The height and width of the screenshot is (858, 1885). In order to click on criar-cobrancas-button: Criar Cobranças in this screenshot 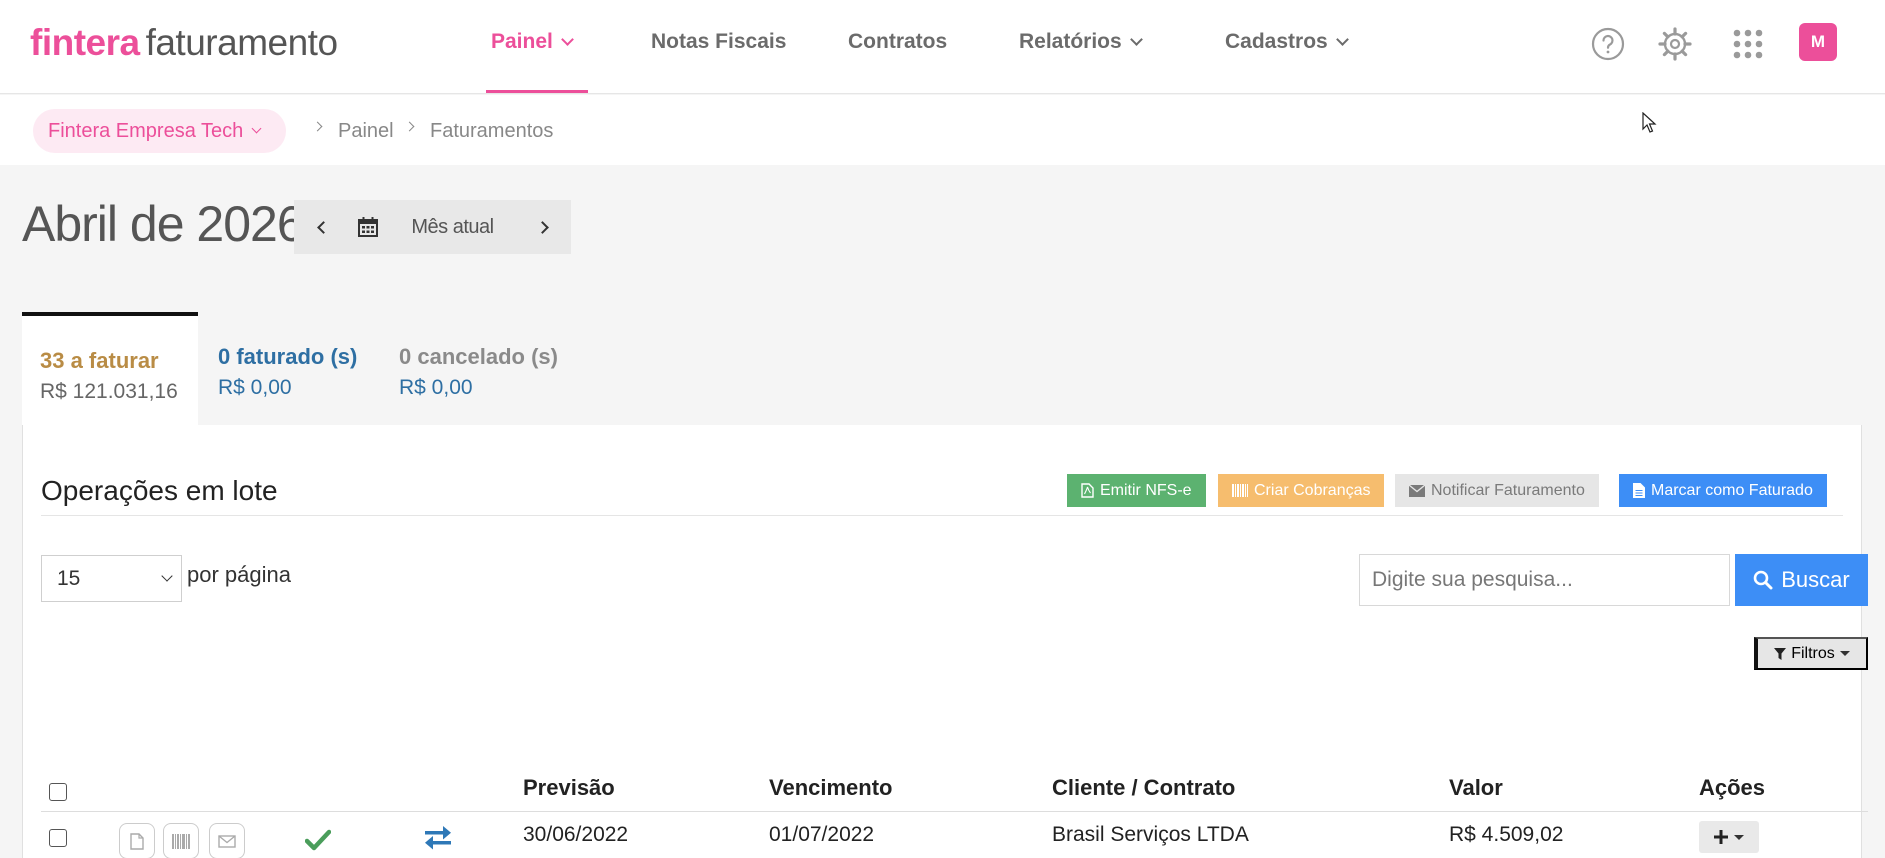, I will do `click(1301, 490)`.